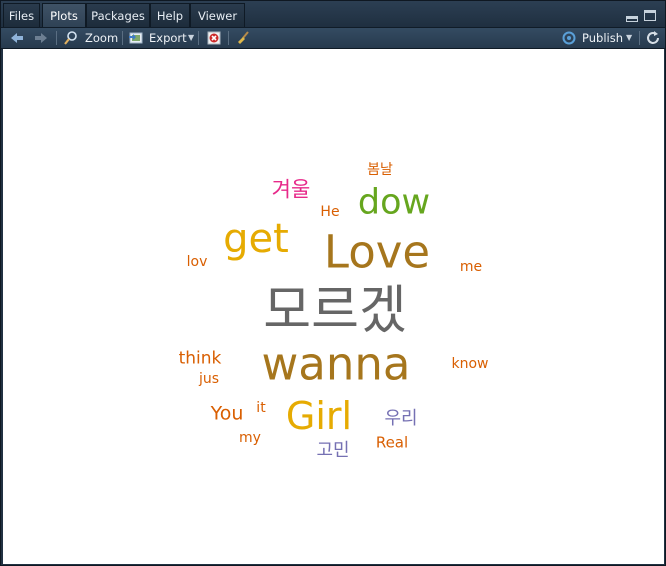  What do you see at coordinates (377, 252) in the screenshot?
I see `wordcloud-word: Love` at bounding box center [377, 252].